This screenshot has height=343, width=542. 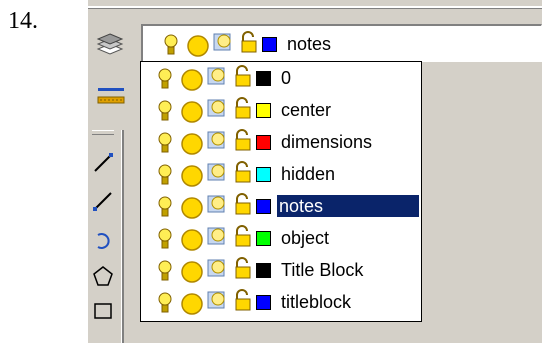 What do you see at coordinates (103, 163) in the screenshot?
I see `line-tool-icon` at bounding box center [103, 163].